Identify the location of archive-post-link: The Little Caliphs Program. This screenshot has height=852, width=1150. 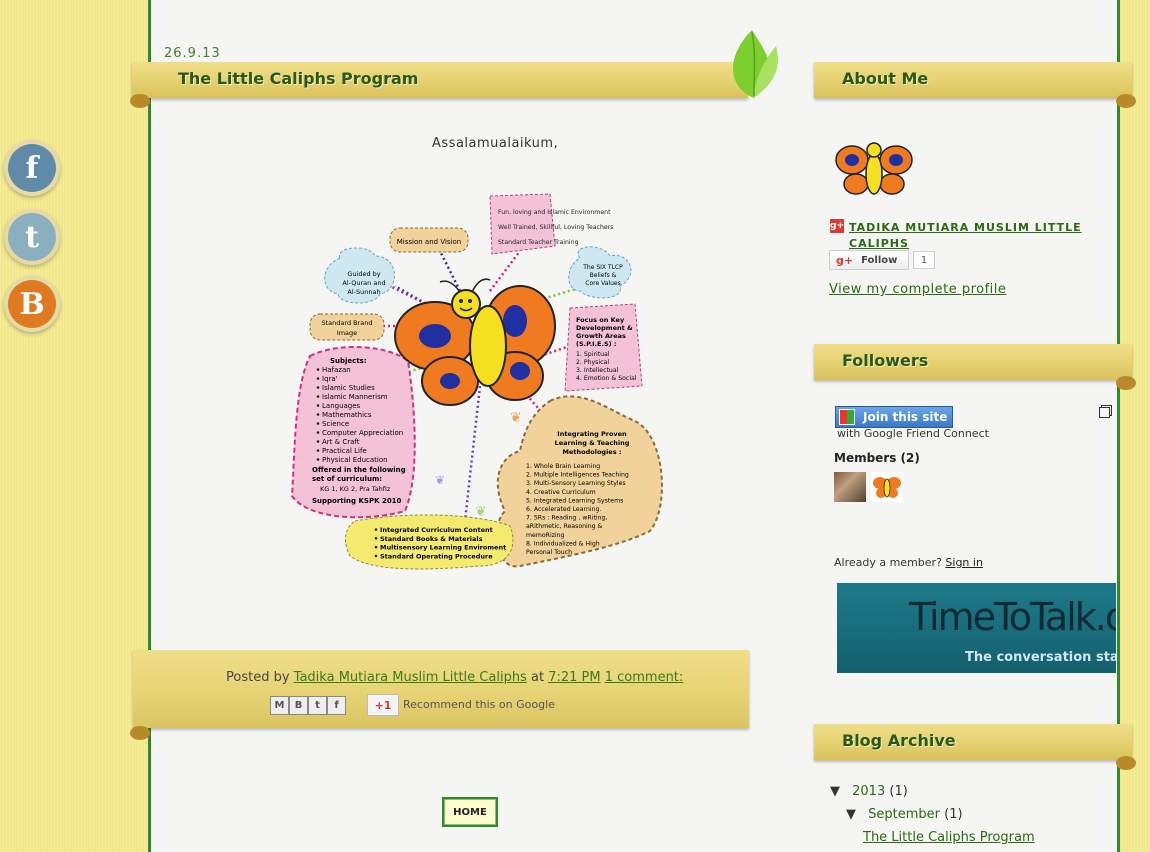
(949, 837).